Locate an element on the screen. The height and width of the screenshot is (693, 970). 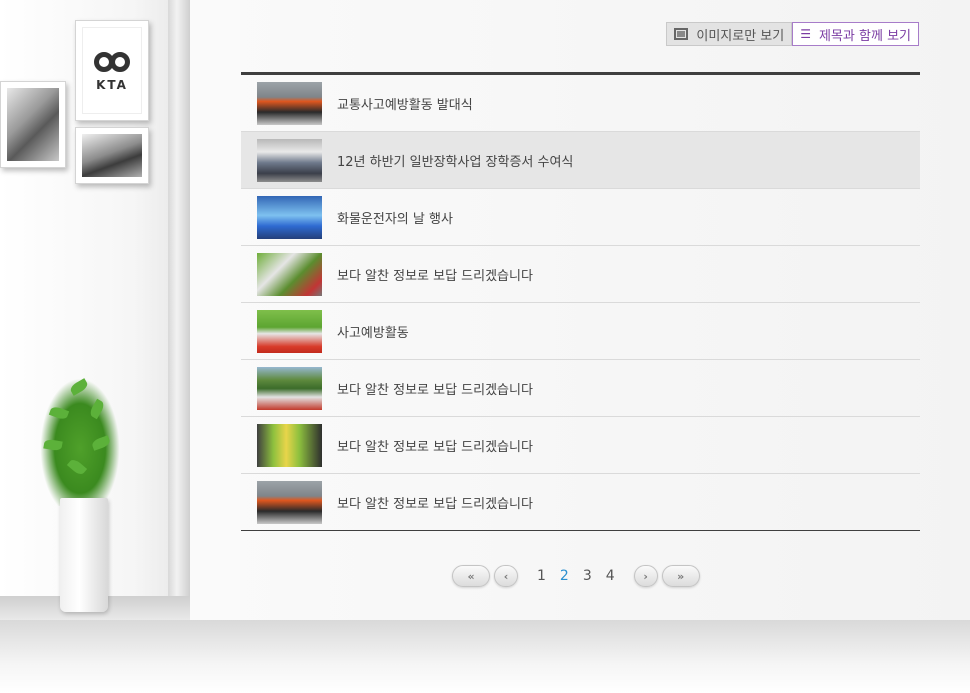
last-page-button: » is located at coordinates (680, 576).